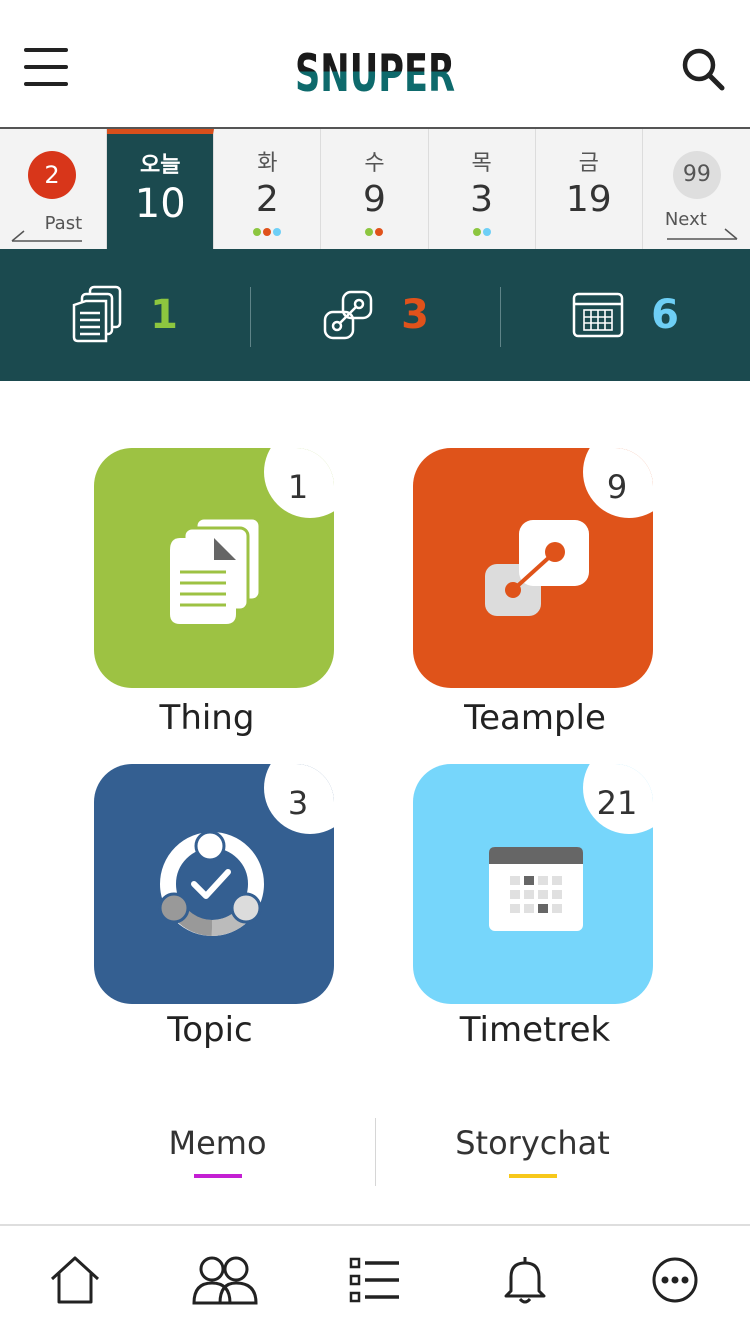 This screenshot has height=1334, width=750. Describe the element at coordinates (375, 70) in the screenshot. I see `svg-text: SNUPER` at that location.